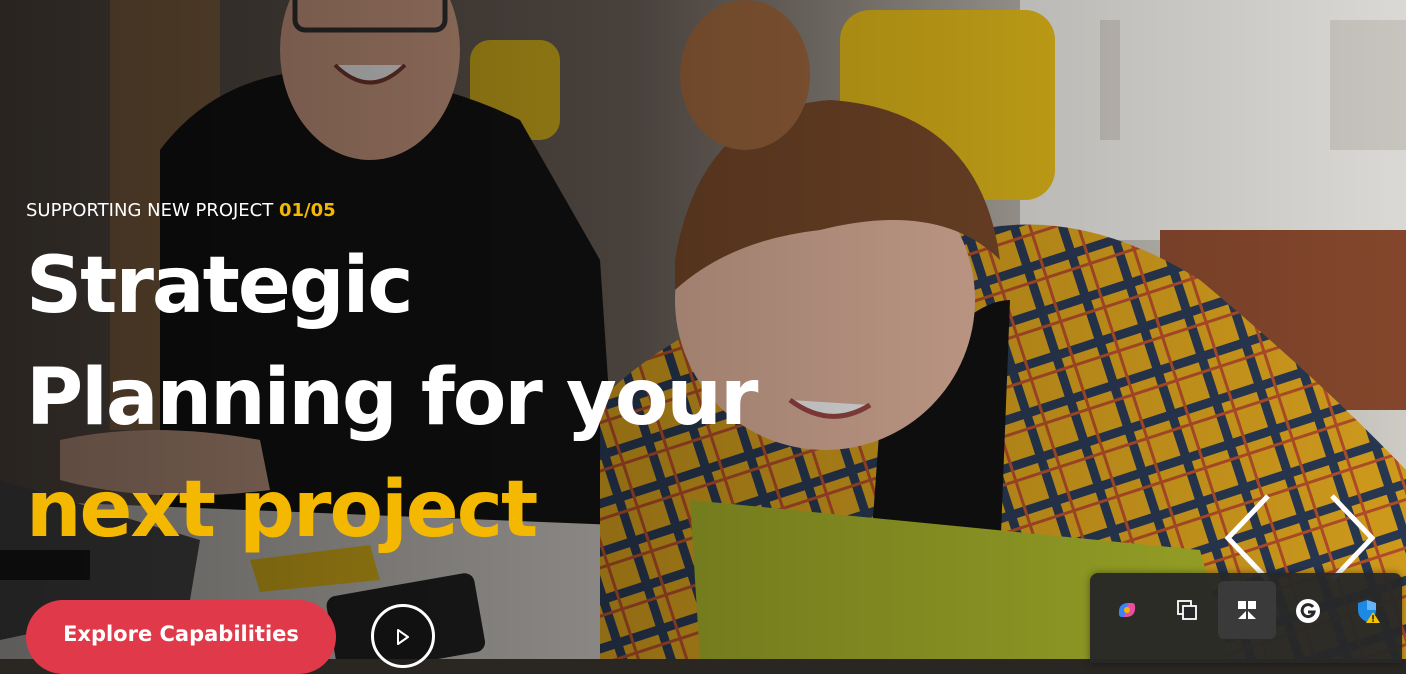 The width and height of the screenshot is (1406, 674). I want to click on tray-window-switcher, so click(1187, 610).